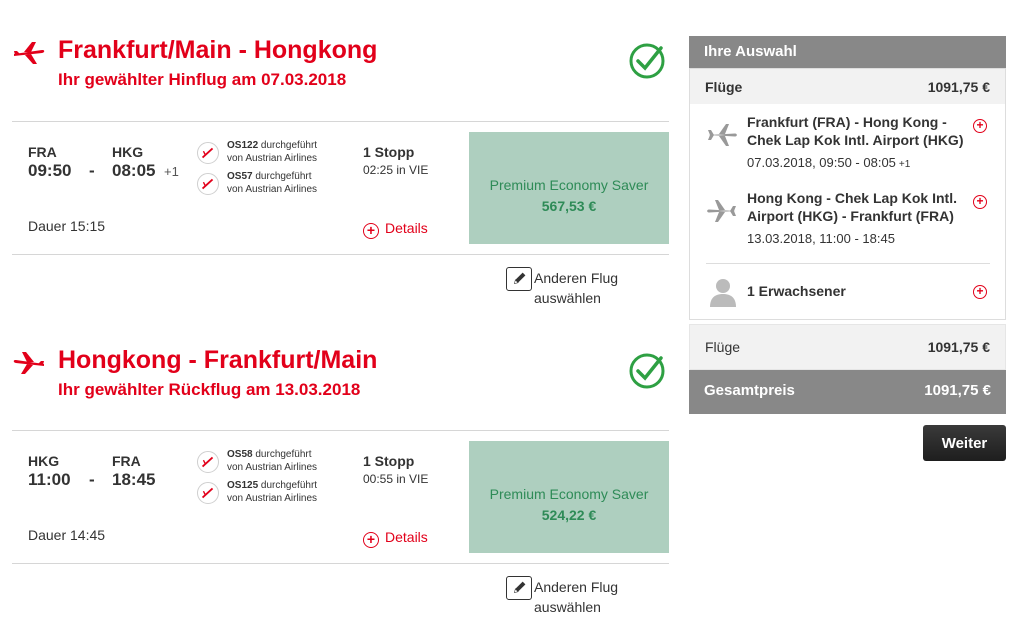  What do you see at coordinates (396, 170) in the screenshot?
I see `stop-detail: 02:25 in VIE` at bounding box center [396, 170].